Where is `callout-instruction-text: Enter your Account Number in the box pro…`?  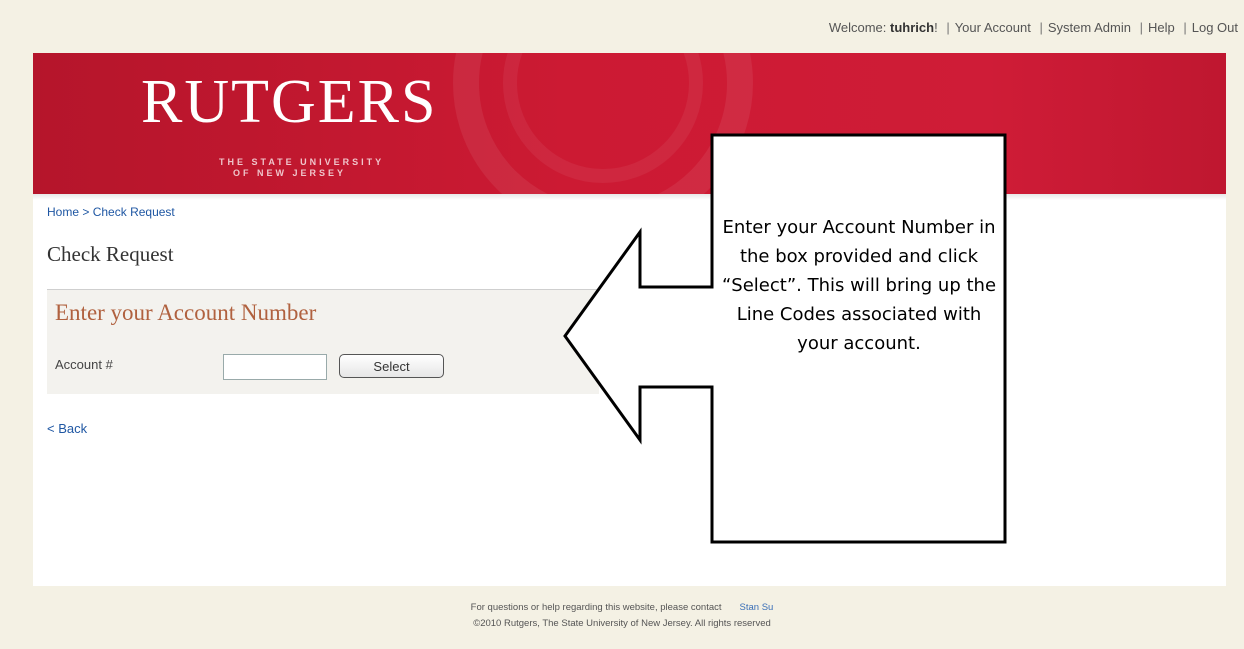 callout-instruction-text: Enter your Account Number in the box pro… is located at coordinates (859, 285).